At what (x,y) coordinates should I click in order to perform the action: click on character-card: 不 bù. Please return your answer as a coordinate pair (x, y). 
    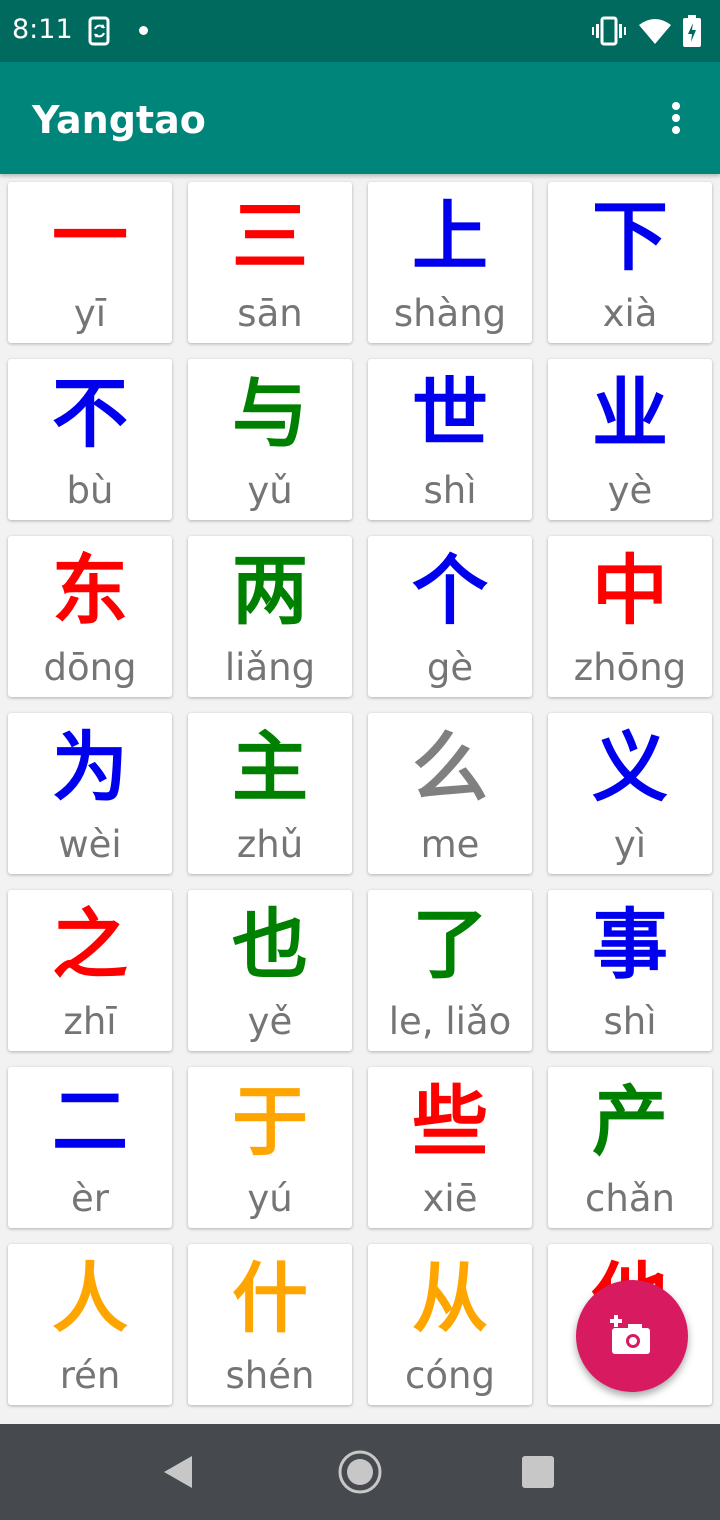
    Looking at the image, I should click on (90, 439).